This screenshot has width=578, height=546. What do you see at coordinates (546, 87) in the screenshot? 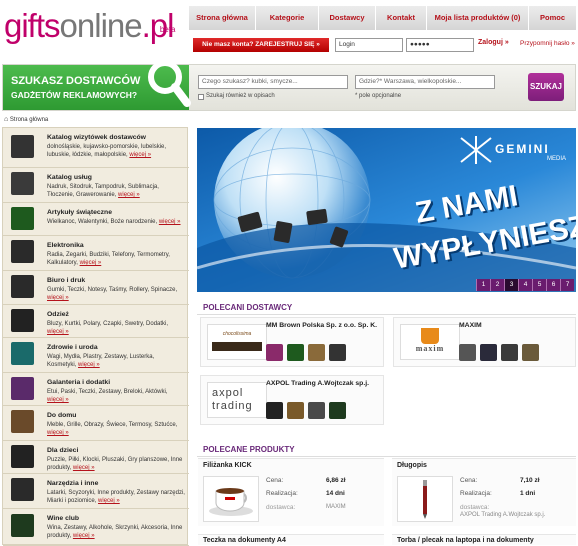
I see `search-button: SZUKAJ` at bounding box center [546, 87].